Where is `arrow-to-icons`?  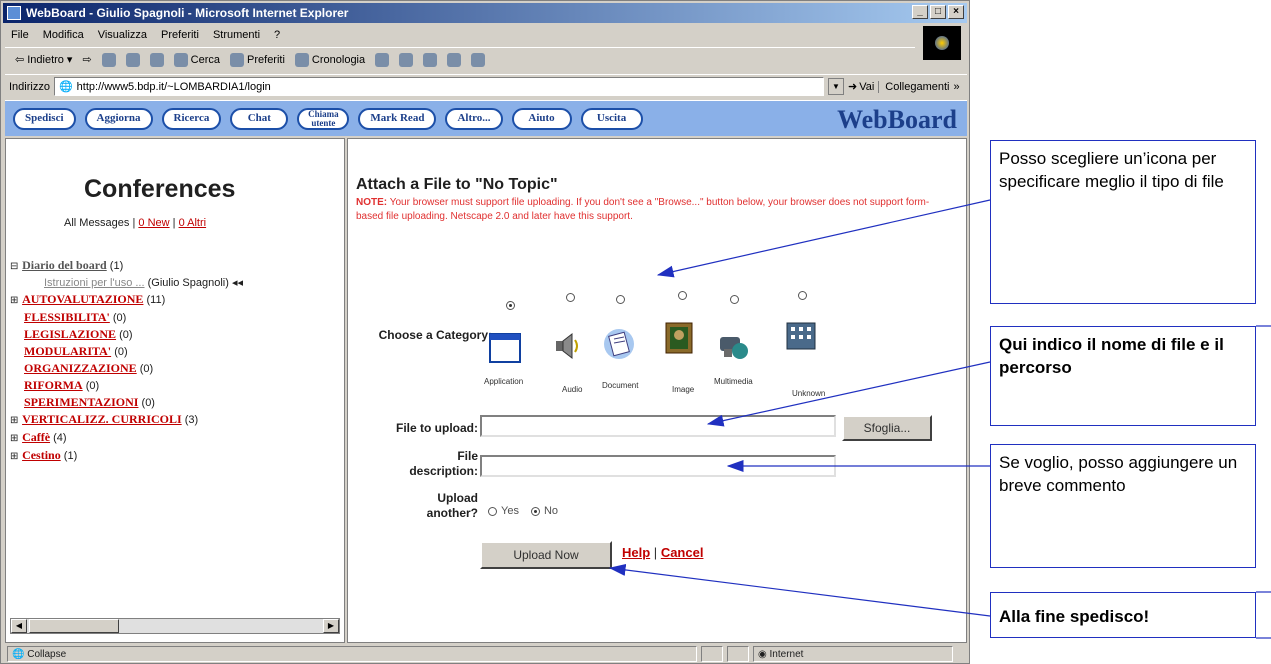 arrow-to-icons is located at coordinates (823, 238).